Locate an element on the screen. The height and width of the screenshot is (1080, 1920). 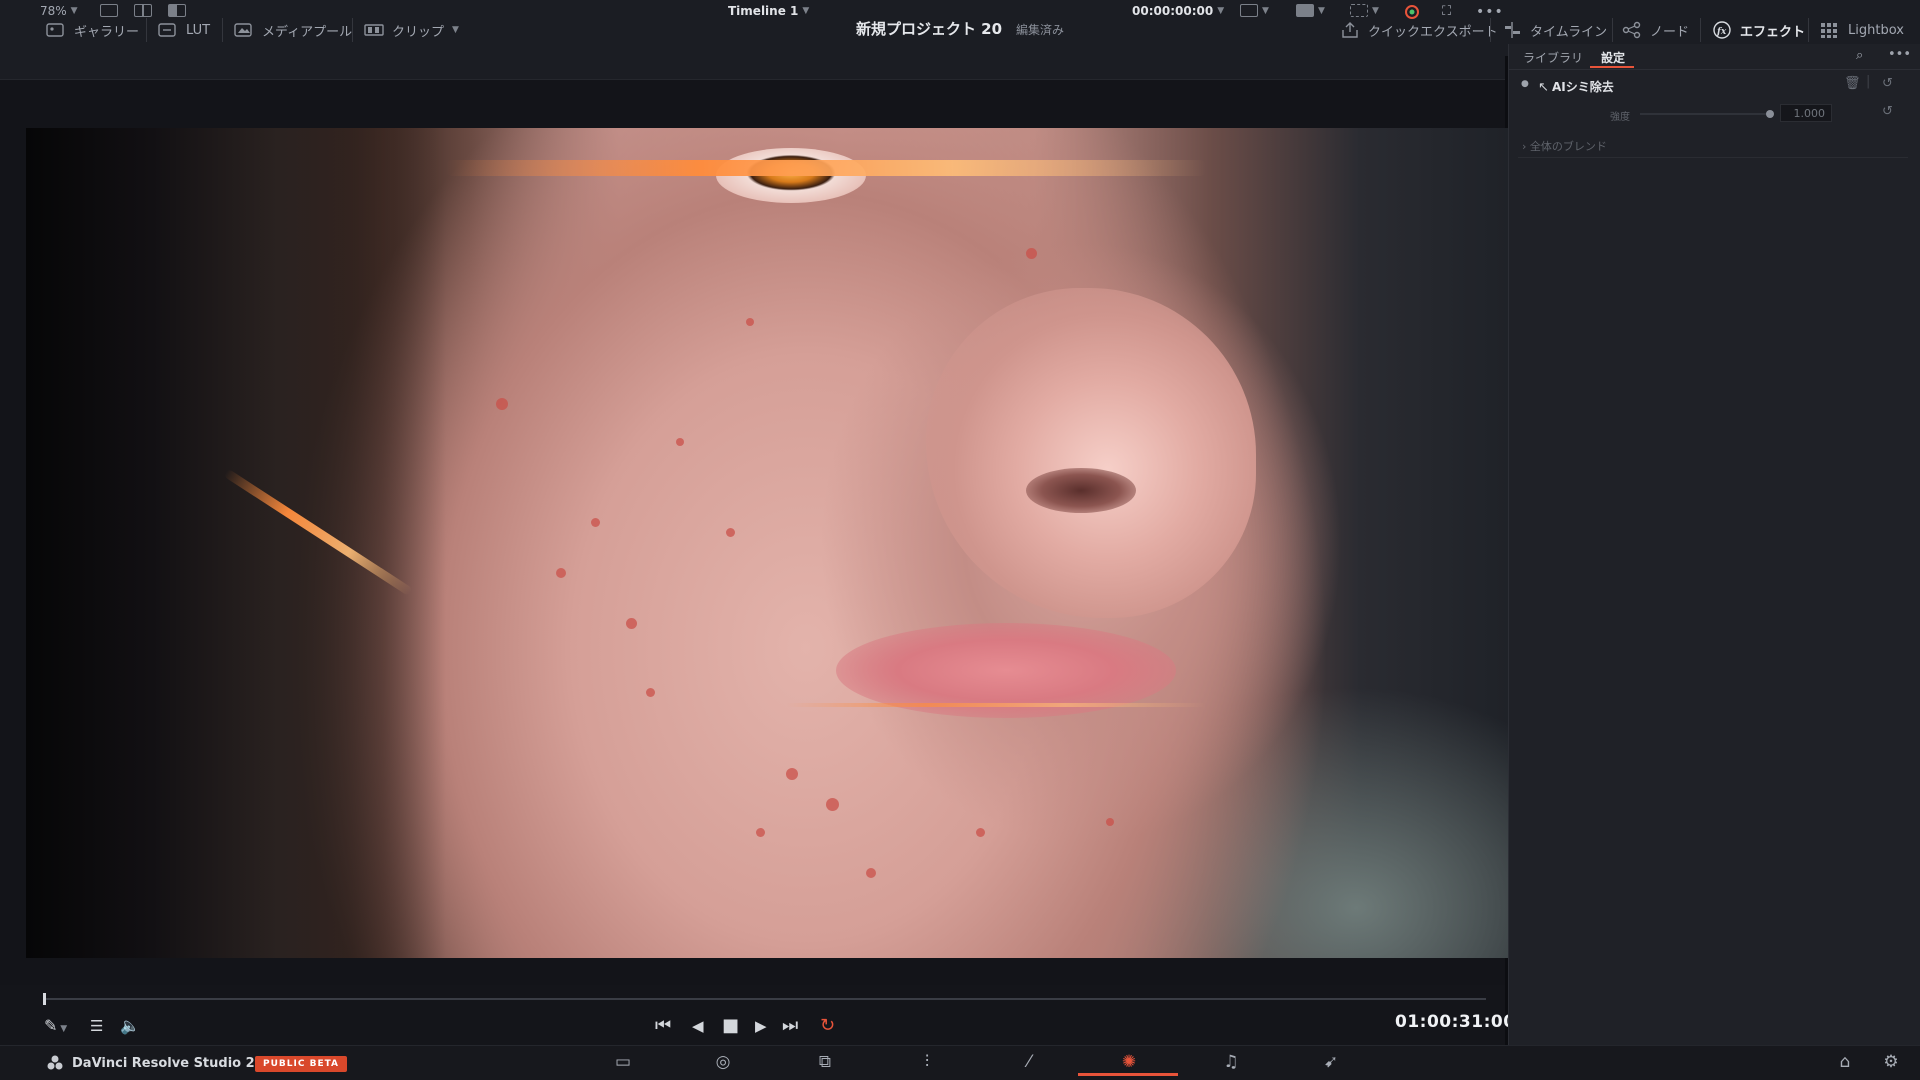
gallery-label: ギャラリー is located at coordinates (107, 32).